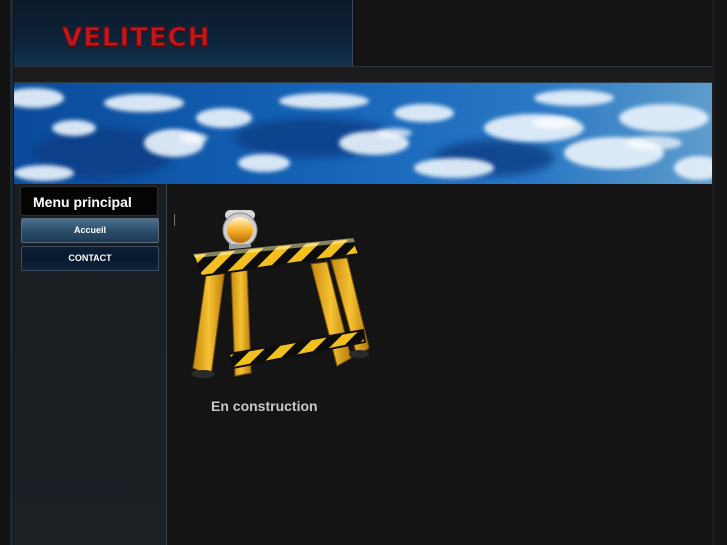  What do you see at coordinates (713, 272) in the screenshot?
I see `right-border` at bounding box center [713, 272].